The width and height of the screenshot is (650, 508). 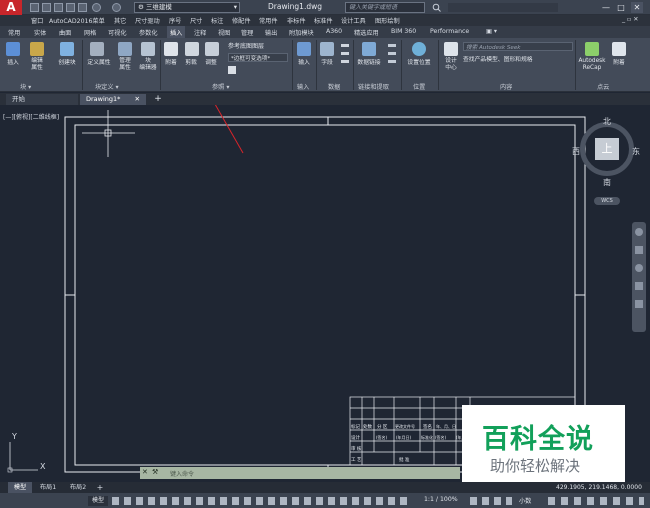 What do you see at coordinates (82, 7) in the screenshot?
I see `print-icon` at bounding box center [82, 7].